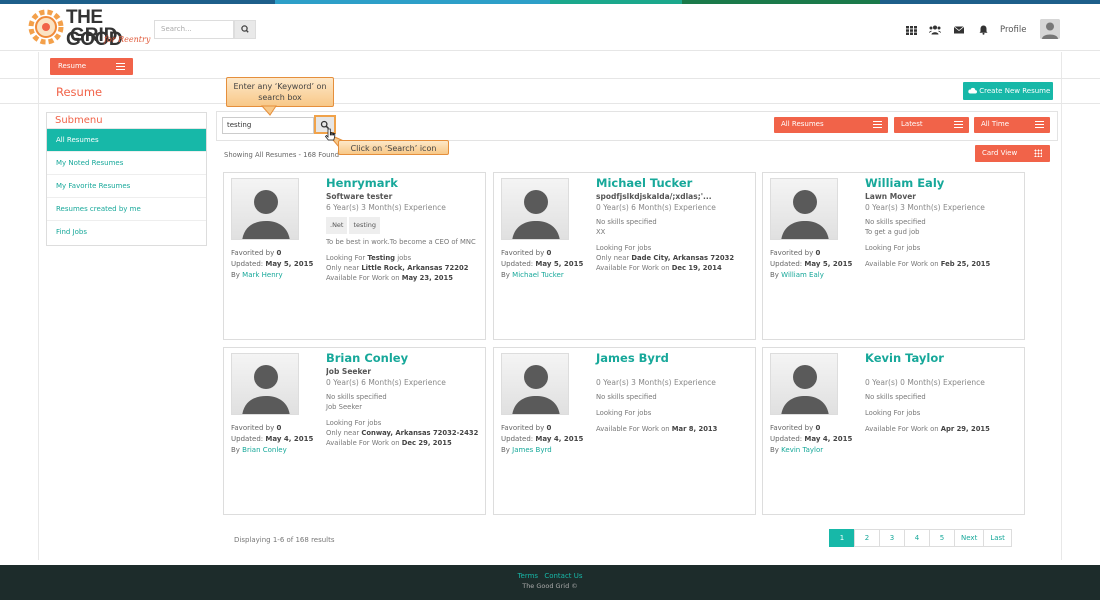 This screenshot has height=600, width=1100. What do you see at coordinates (1015, 91) in the screenshot?
I see `create-new-resume-label: Create New Resume` at bounding box center [1015, 91].